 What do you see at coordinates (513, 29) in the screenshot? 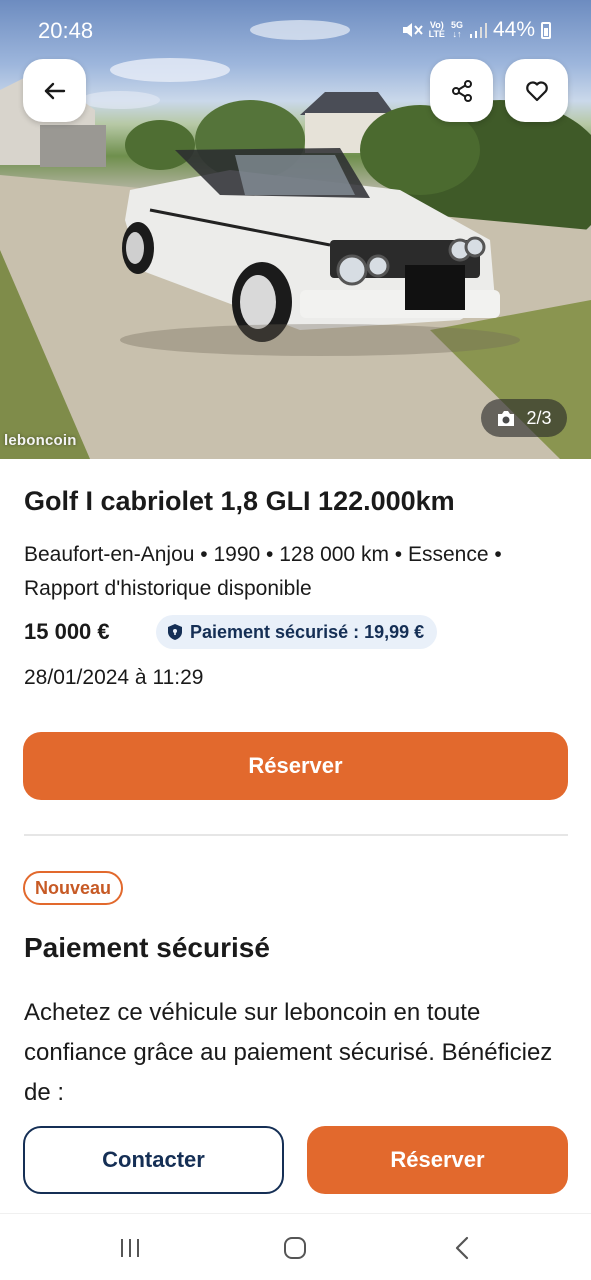
I see `battery-percent: 44%` at bounding box center [513, 29].